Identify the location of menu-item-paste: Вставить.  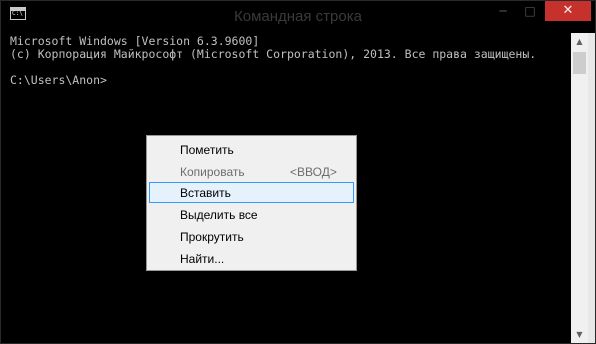
(251, 192).